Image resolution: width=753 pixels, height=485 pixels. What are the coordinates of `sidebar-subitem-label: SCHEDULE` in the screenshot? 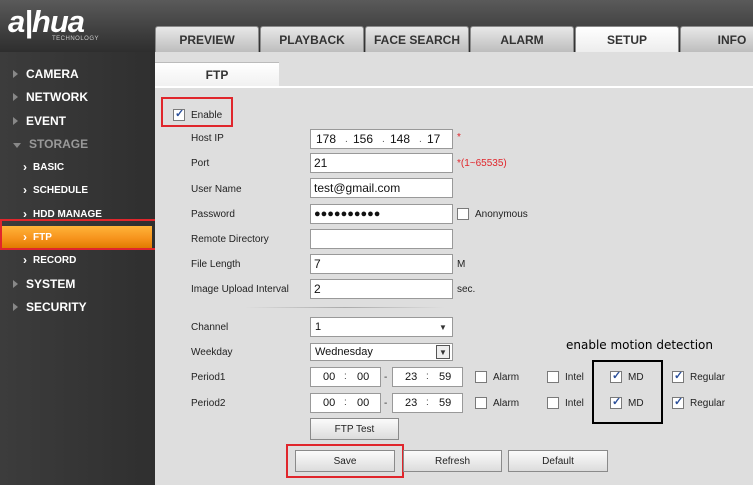 It's located at (61, 190).